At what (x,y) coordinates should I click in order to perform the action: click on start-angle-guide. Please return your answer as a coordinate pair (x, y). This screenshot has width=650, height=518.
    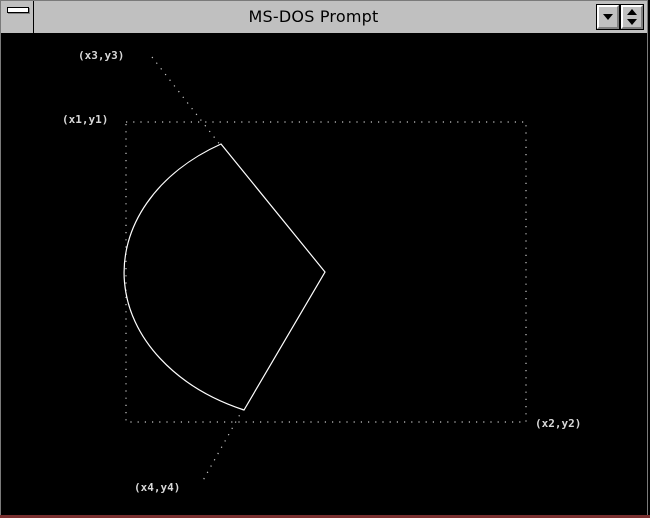
    Looking at the image, I should click on (186, 101).